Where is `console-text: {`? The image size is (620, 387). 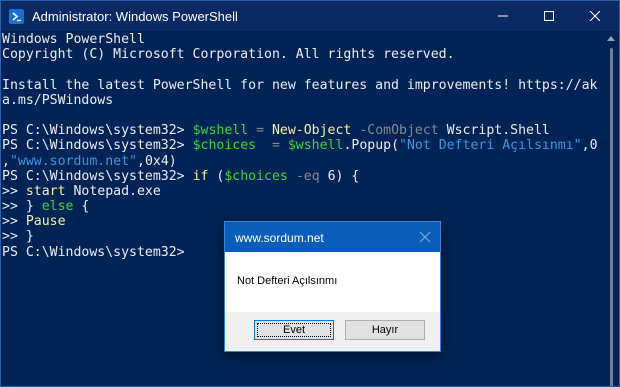
console-text: { is located at coordinates (81, 207).